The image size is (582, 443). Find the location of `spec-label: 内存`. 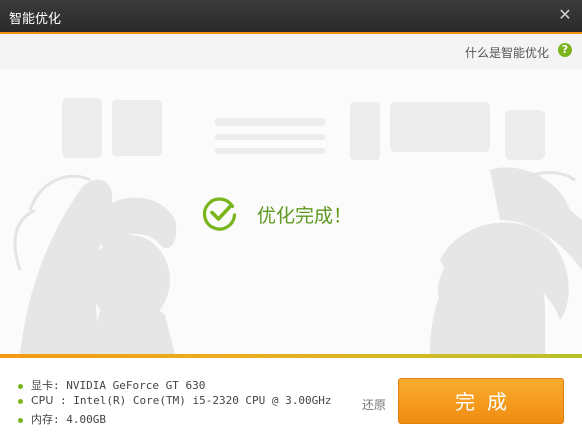

spec-label: 内存 is located at coordinates (42, 419).